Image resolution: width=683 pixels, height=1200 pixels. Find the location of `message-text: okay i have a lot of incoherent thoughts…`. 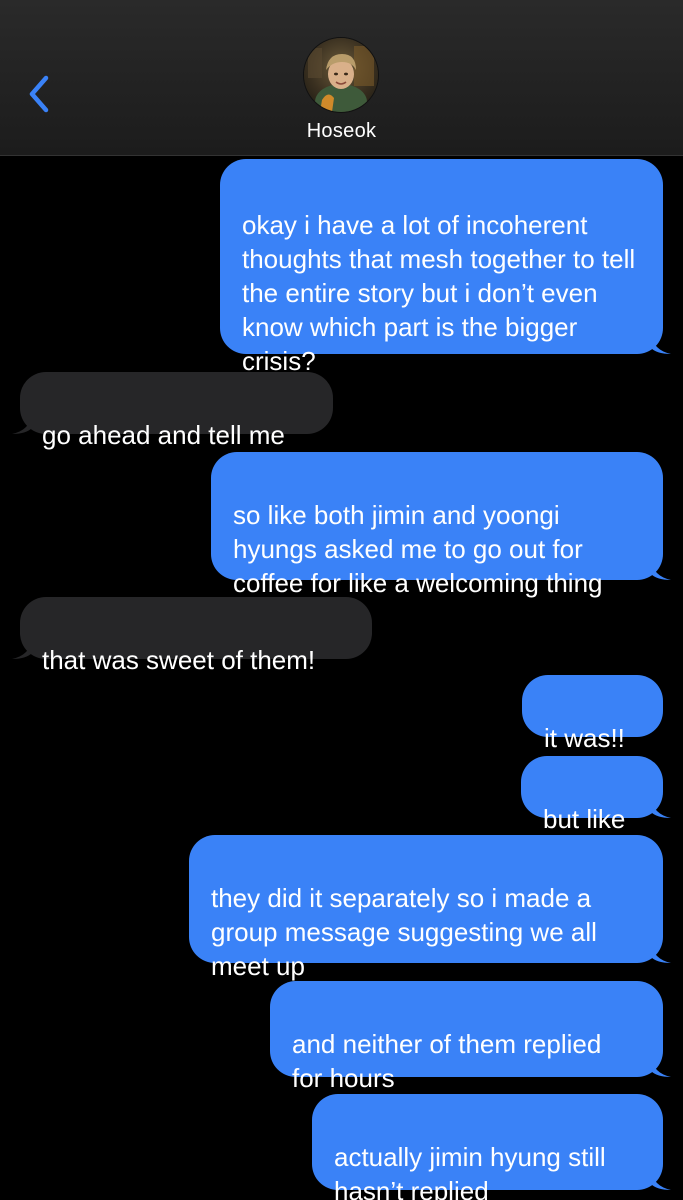

message-text: okay i have a lot of incoherent thoughts… is located at coordinates (439, 293).